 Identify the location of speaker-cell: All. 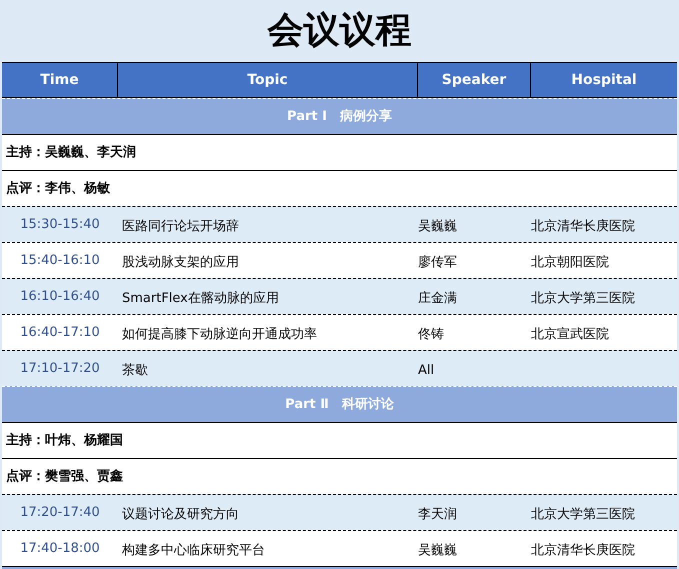
(426, 370).